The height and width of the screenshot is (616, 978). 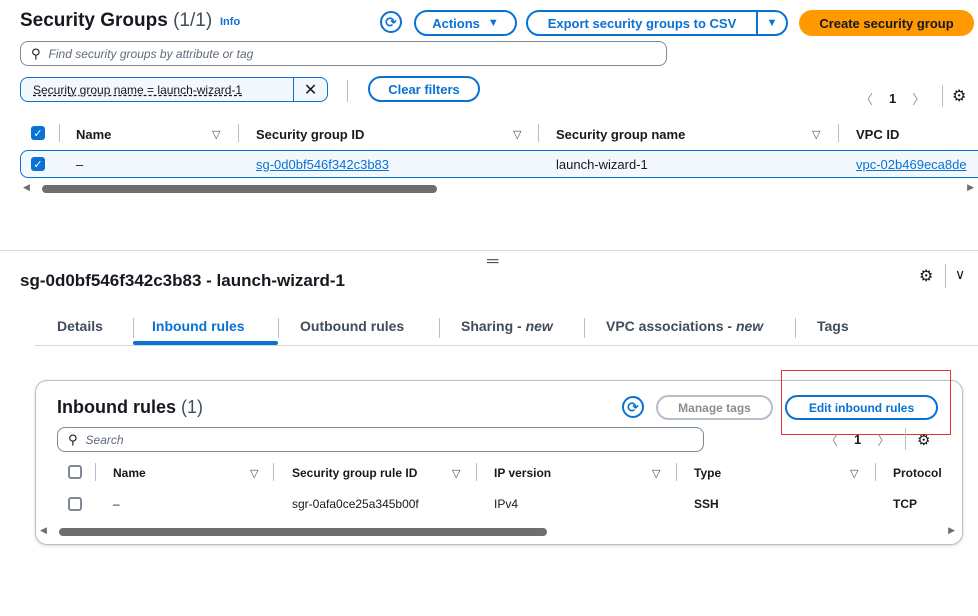 What do you see at coordinates (322, 164) in the screenshot?
I see `sg-id-link: sg-0d0bf546f342c3b83` at bounding box center [322, 164].